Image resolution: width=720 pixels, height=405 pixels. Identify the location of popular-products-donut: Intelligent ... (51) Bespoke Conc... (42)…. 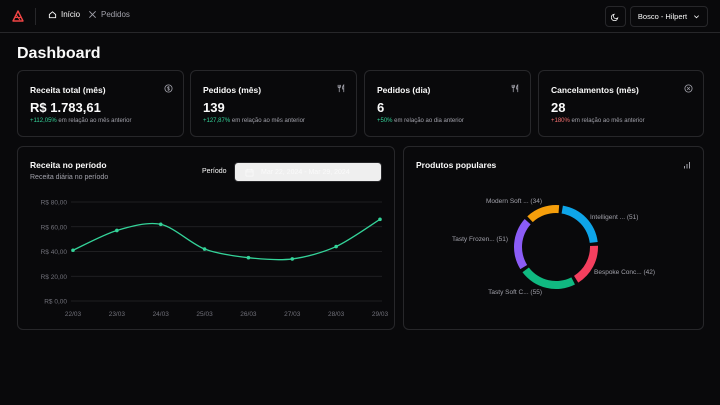
(553, 247).